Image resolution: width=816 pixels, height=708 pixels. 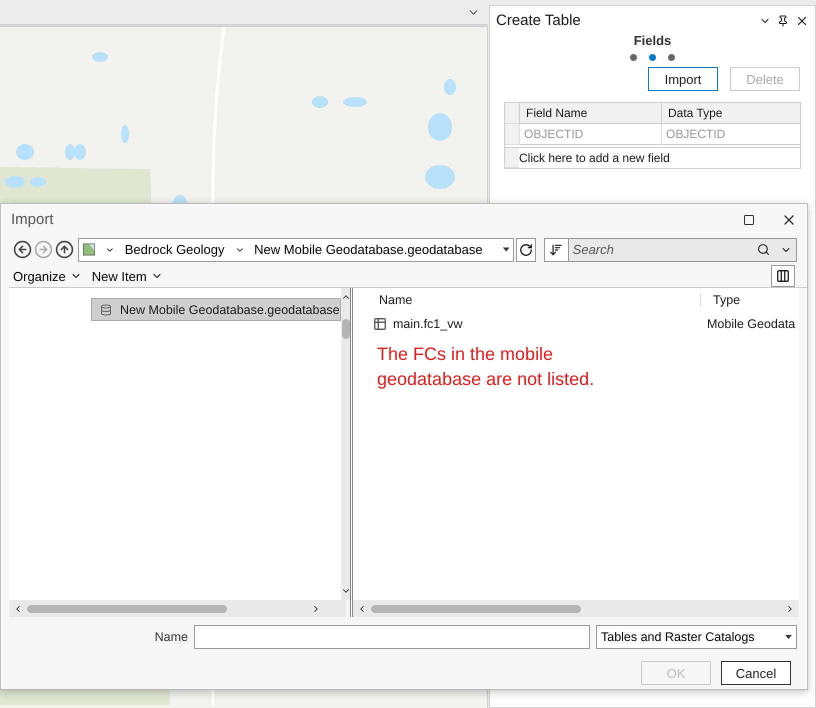 I want to click on dialog-button: Cancel, so click(x=756, y=673).